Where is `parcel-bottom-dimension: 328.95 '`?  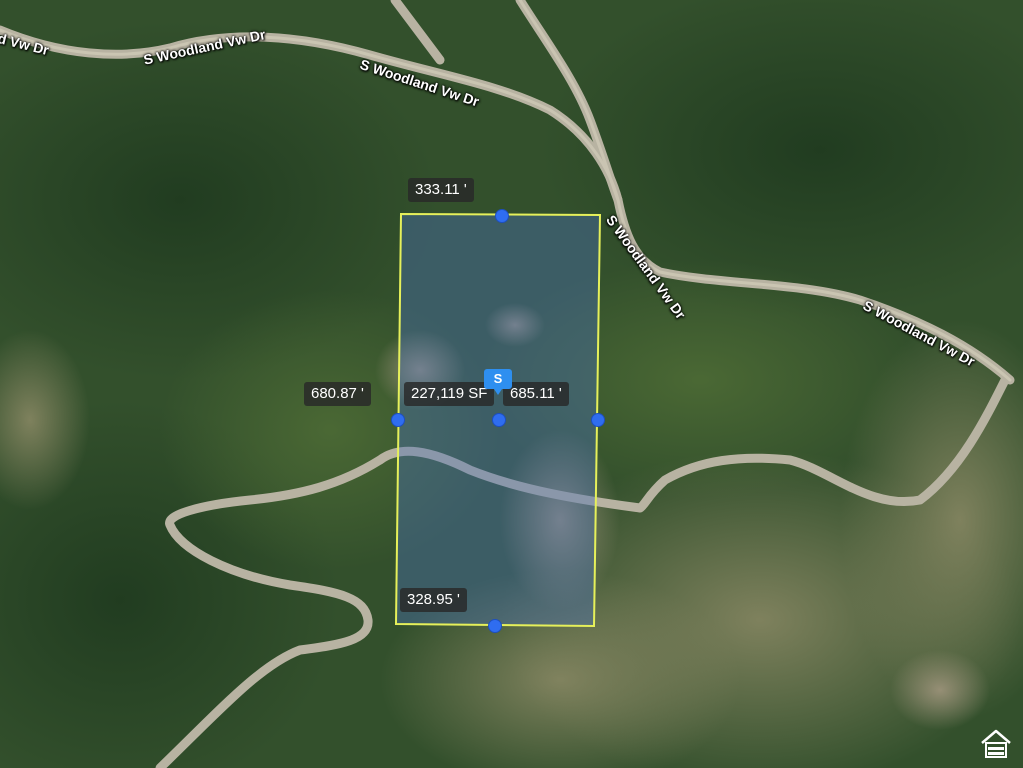
parcel-bottom-dimension: 328.95 ' is located at coordinates (433, 600).